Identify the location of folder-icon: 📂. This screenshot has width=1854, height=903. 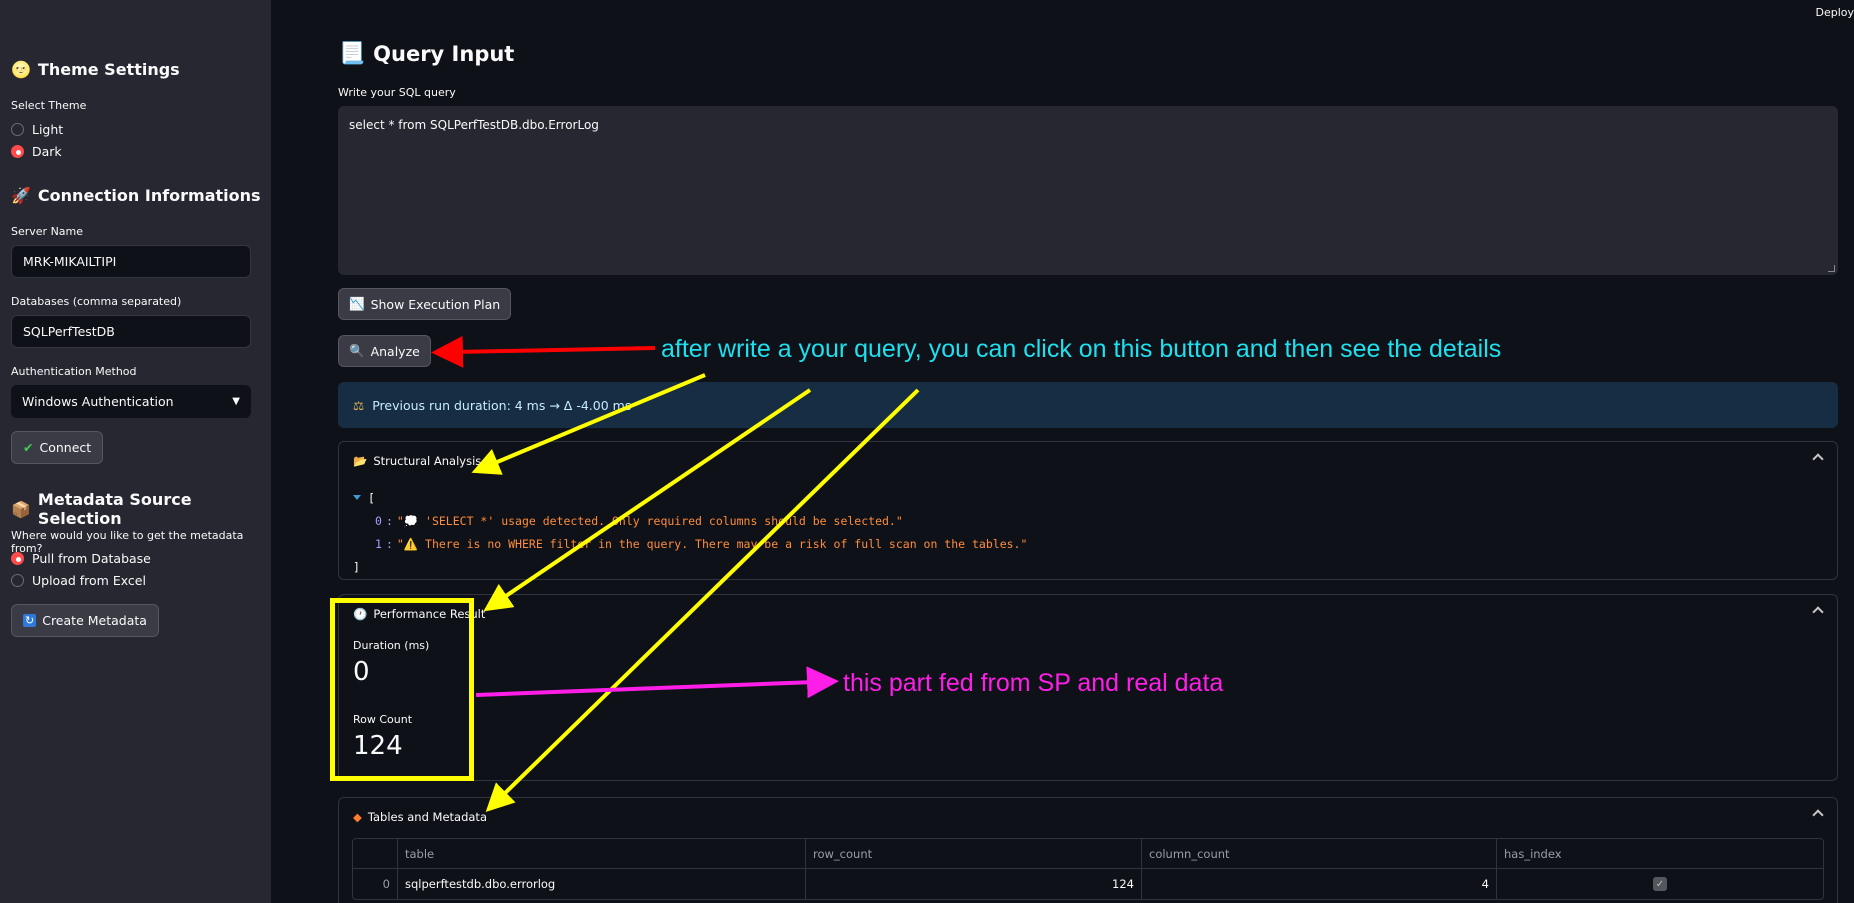
(360, 461).